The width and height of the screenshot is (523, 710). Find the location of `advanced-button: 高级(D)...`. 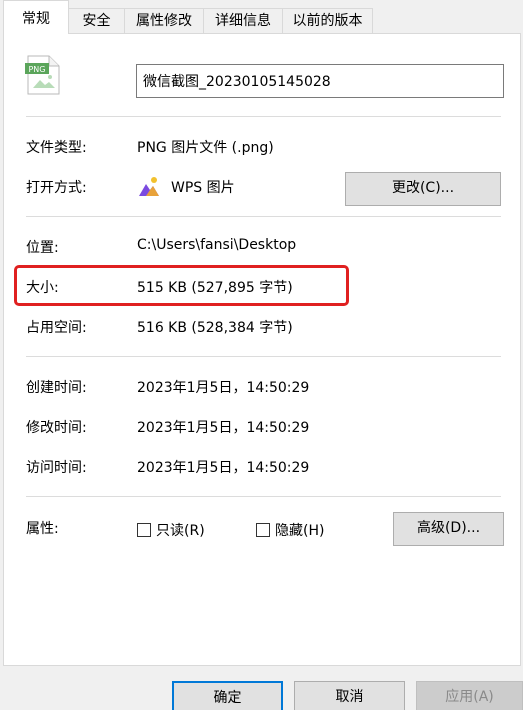

advanced-button: 高级(D)... is located at coordinates (448, 529).